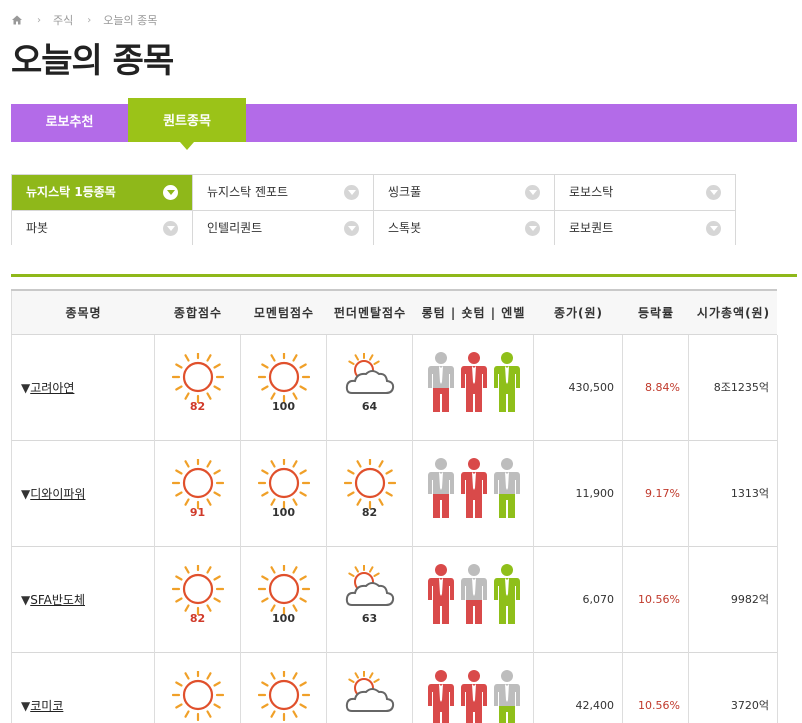 The image size is (802, 723). Describe the element at coordinates (63, 20) in the screenshot. I see `breadcrumb-link-stock: 주식` at that location.